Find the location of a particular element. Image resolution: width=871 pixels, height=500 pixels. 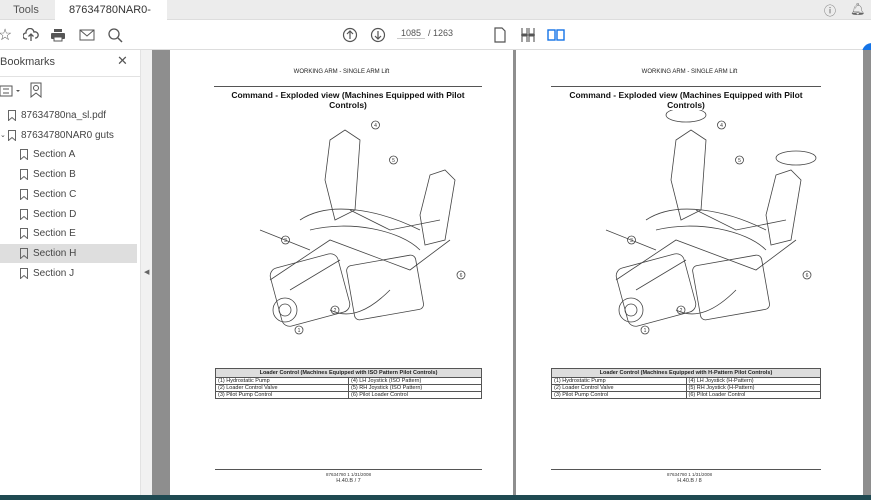

bookmark-label: Section A is located at coordinates (54, 155).